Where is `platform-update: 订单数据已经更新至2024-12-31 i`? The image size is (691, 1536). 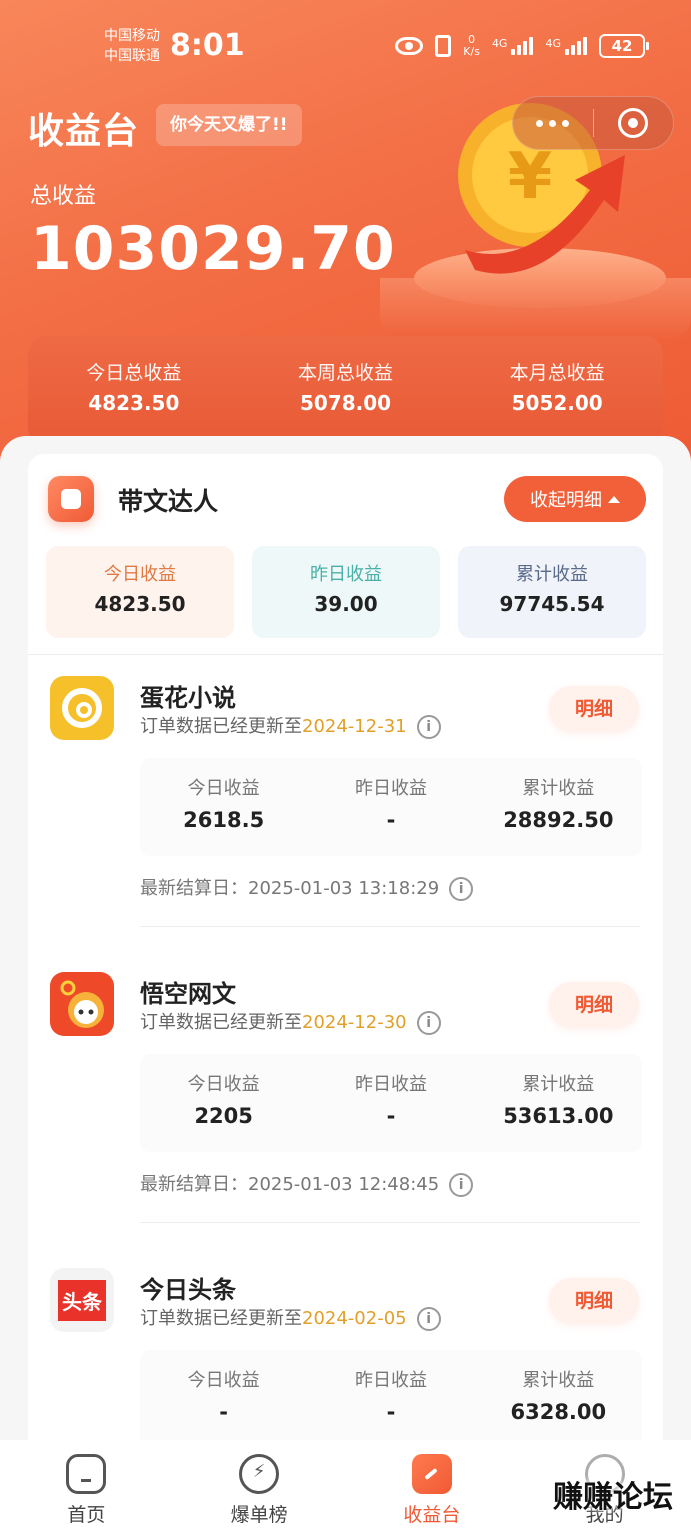 platform-update: 订单数据已经更新至2024-12-31 i is located at coordinates (290, 725).